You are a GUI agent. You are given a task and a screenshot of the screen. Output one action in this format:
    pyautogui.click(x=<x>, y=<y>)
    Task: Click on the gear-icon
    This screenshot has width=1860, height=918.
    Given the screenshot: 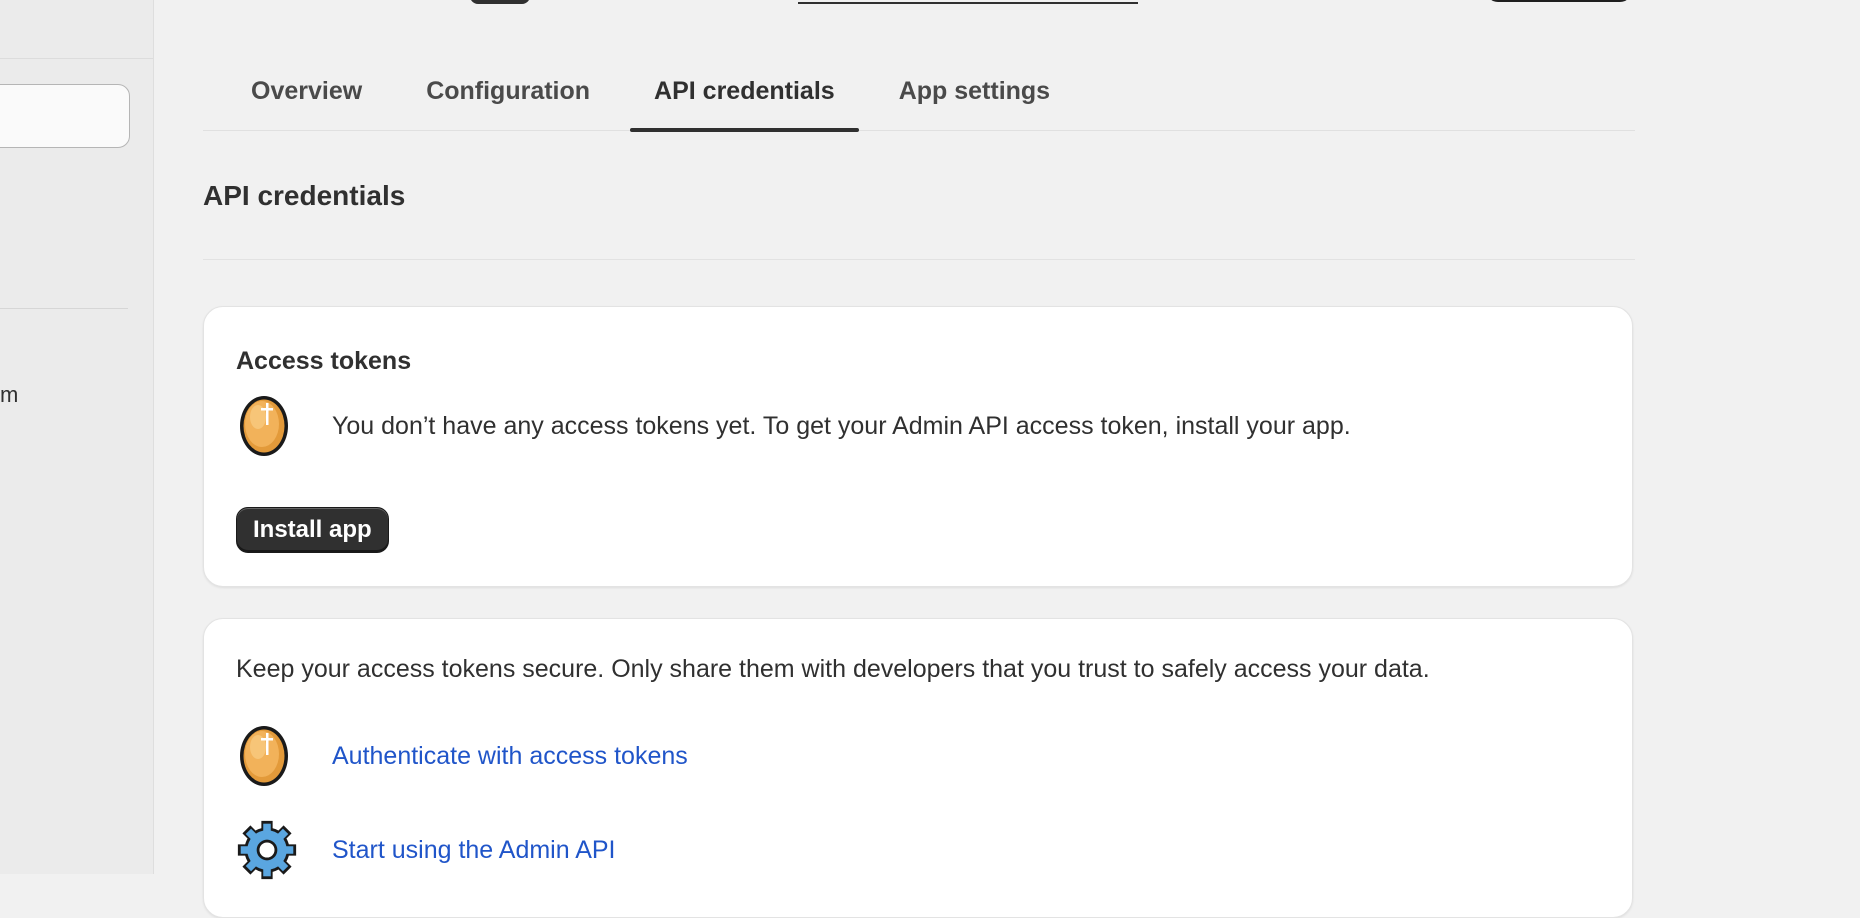 What is the action you would take?
    pyautogui.click(x=267, y=850)
    